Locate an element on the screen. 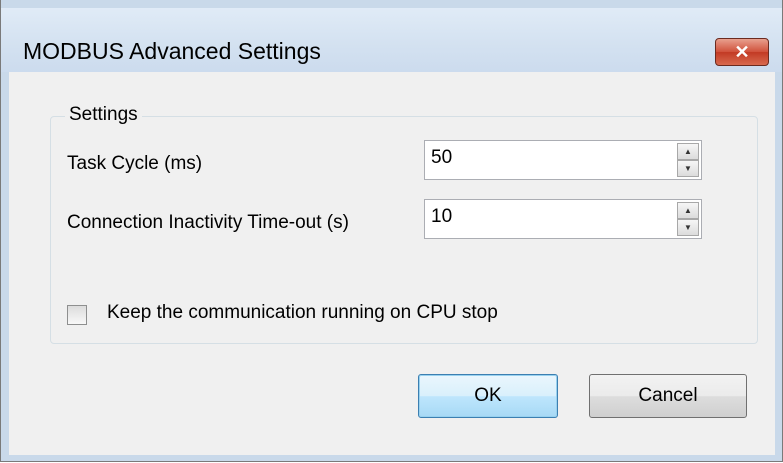 The image size is (783, 463). ok-button: OK is located at coordinates (488, 396).